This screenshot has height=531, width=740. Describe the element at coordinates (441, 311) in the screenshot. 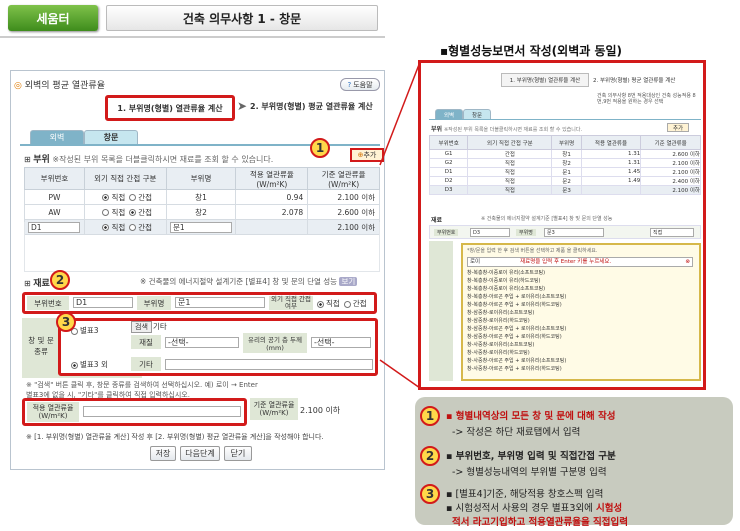

I see `inset-side-label` at that location.